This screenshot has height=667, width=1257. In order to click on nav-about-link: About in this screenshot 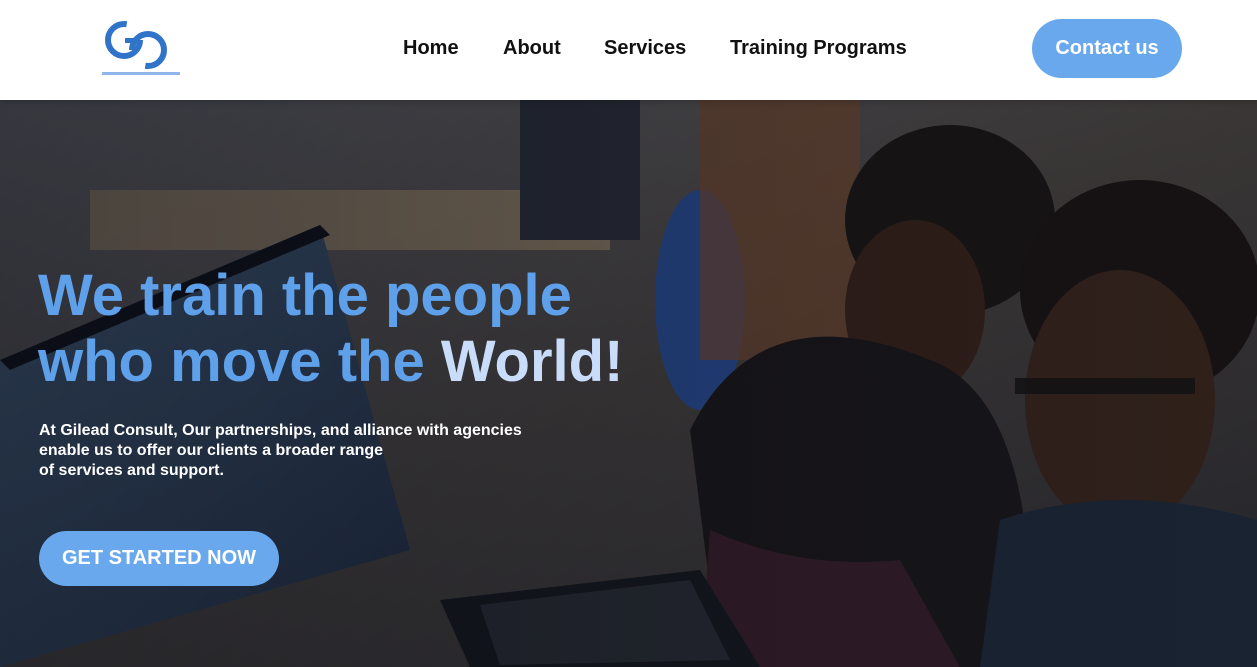, I will do `click(532, 48)`.